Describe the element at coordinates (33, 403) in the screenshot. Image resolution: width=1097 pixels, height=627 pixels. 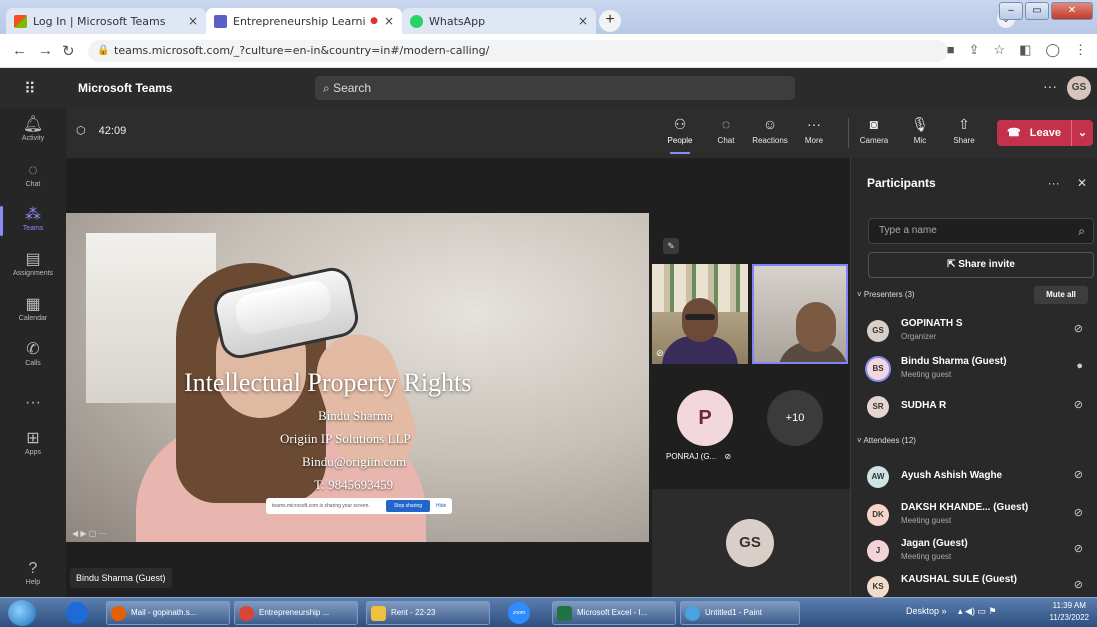
I see `rail-more-icon: ···` at that location.